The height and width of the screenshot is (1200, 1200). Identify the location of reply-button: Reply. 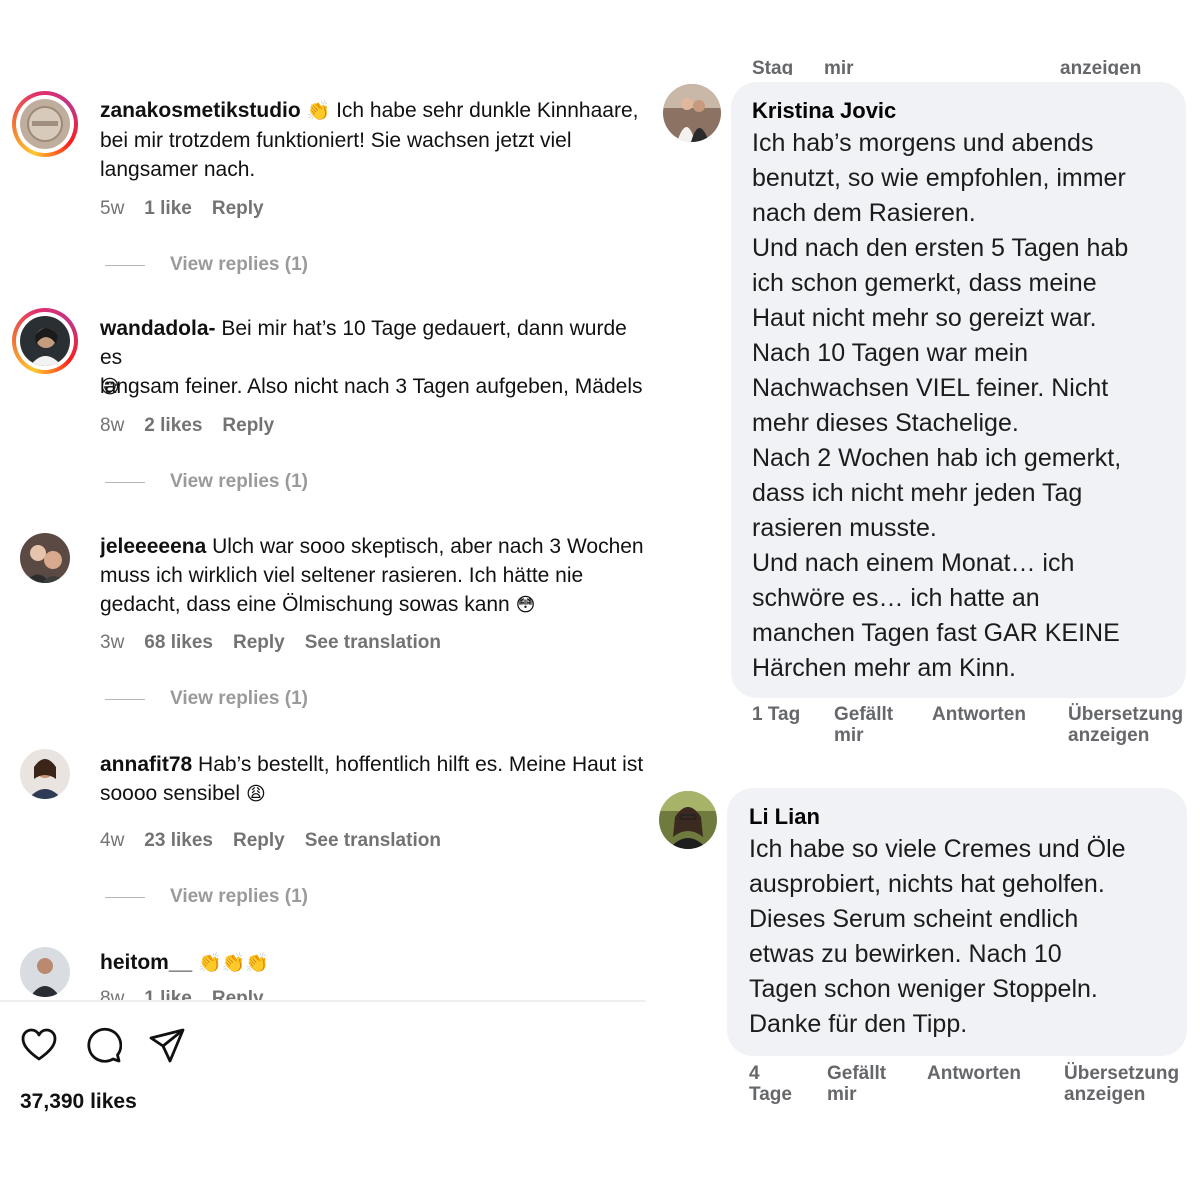
(238, 994).